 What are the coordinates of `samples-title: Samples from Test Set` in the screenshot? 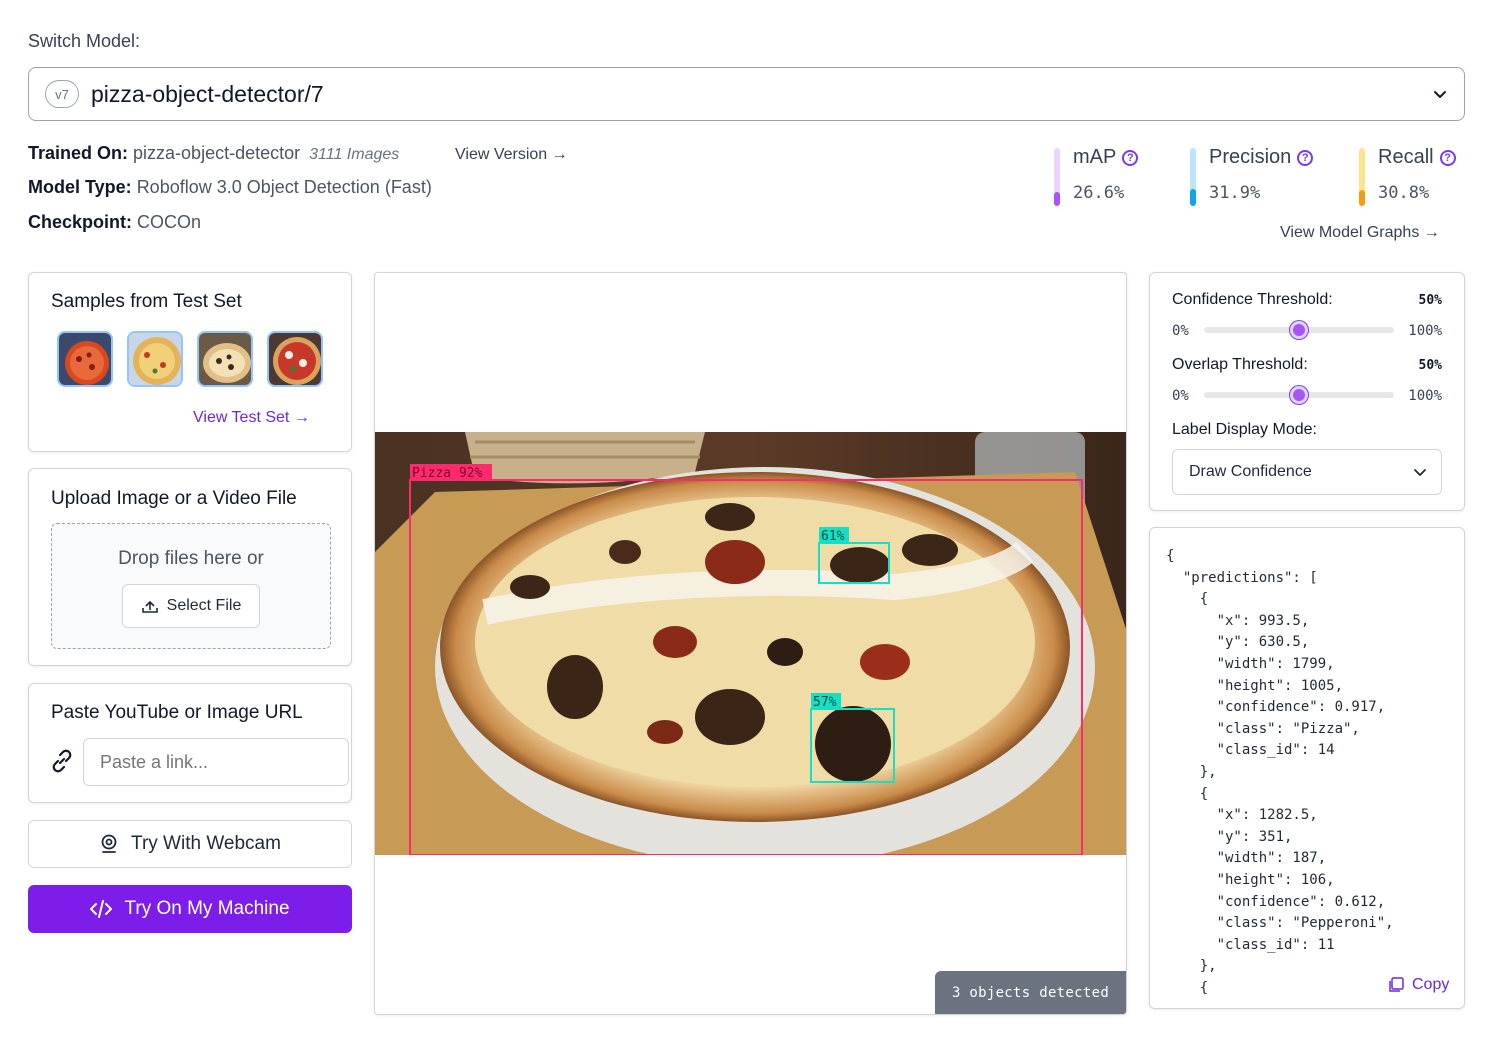 It's located at (146, 301).